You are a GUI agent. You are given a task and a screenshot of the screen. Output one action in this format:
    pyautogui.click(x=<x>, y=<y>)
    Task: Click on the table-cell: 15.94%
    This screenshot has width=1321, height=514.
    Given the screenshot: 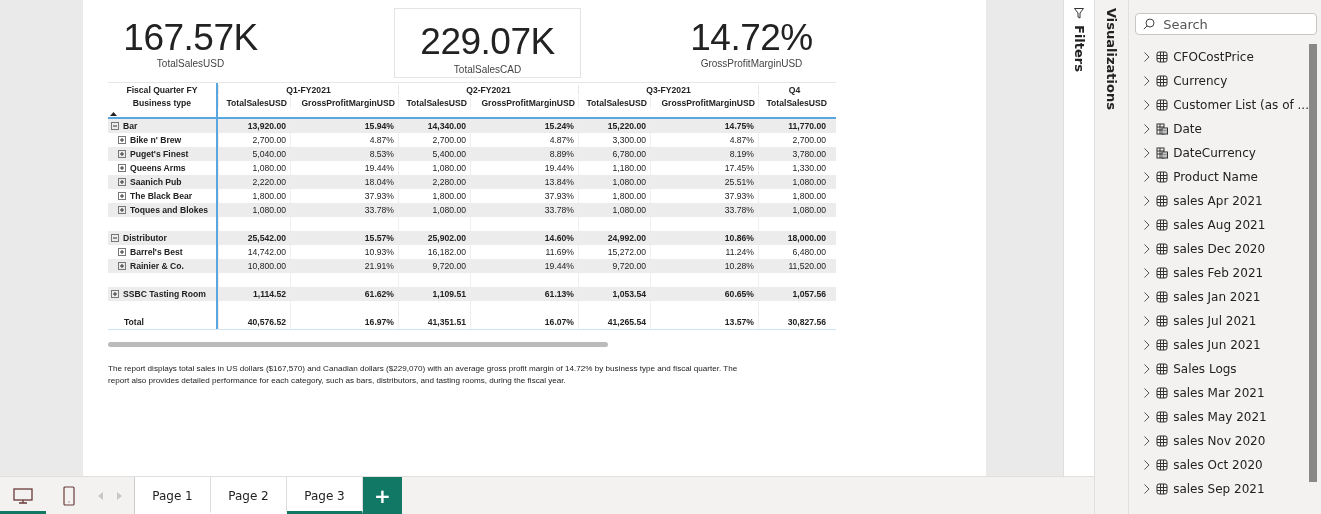 What is the action you would take?
    pyautogui.click(x=379, y=126)
    